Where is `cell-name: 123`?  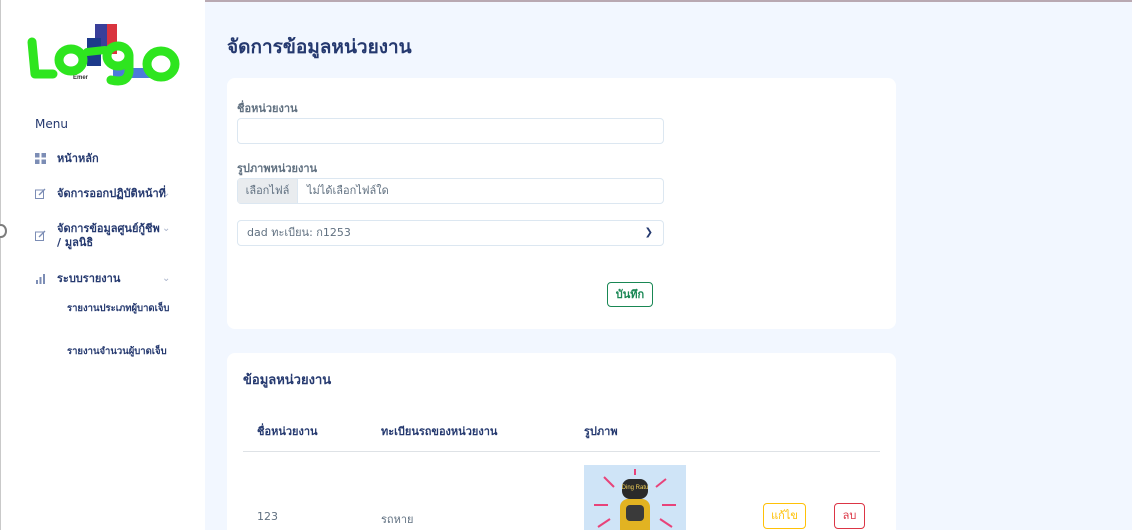 cell-name: 123 is located at coordinates (267, 516).